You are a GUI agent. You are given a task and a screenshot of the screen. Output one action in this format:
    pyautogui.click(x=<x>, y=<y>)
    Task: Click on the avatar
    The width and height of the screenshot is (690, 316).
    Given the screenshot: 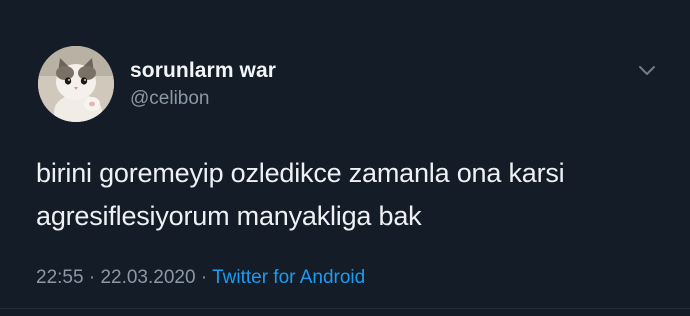 What is the action you would take?
    pyautogui.click(x=76, y=84)
    